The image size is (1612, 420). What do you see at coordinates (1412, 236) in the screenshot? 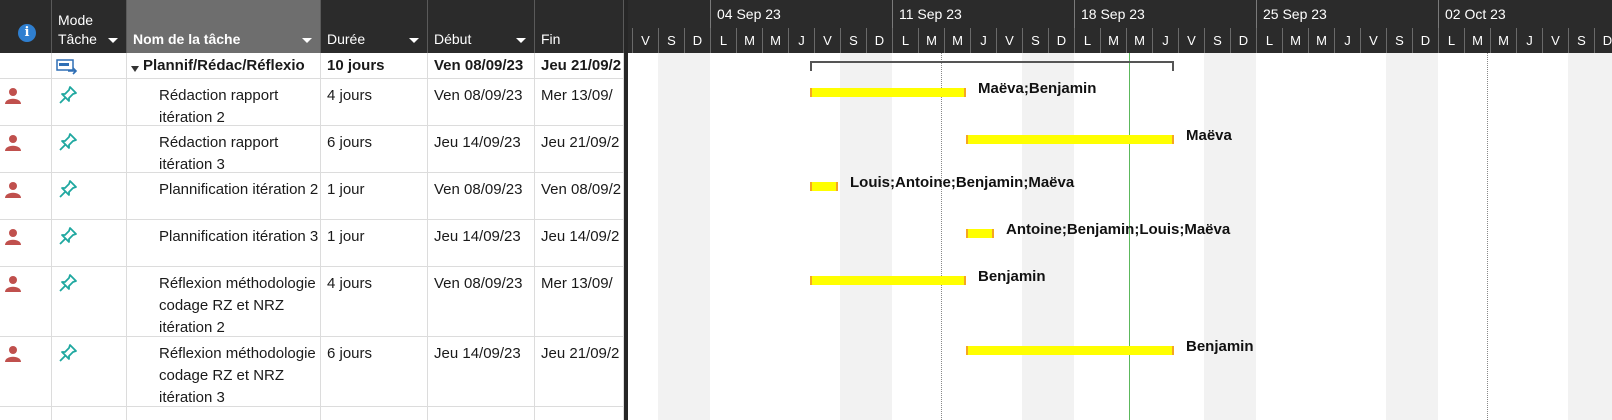
I see `weekend-stripe` at bounding box center [1412, 236].